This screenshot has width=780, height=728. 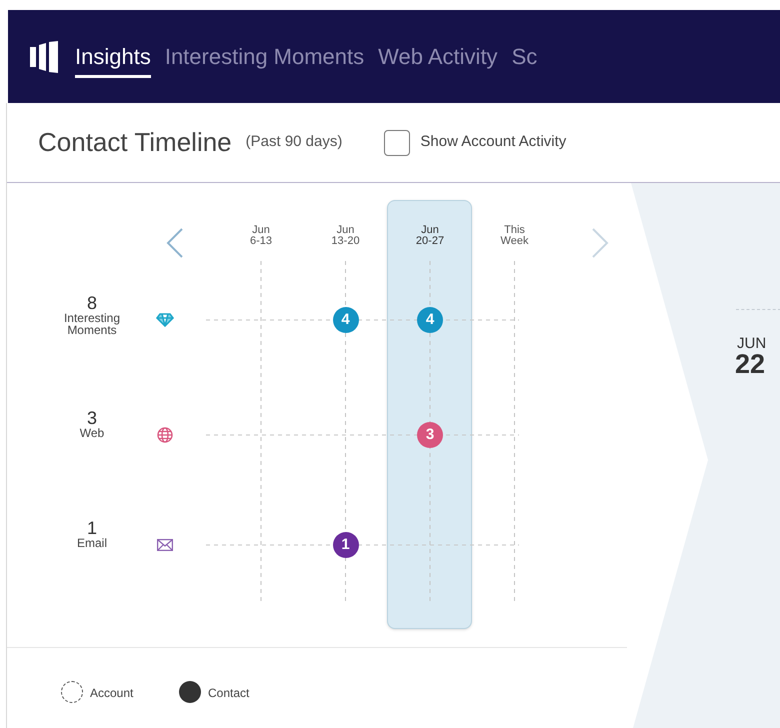 What do you see at coordinates (44, 56) in the screenshot?
I see `logo-icon` at bounding box center [44, 56].